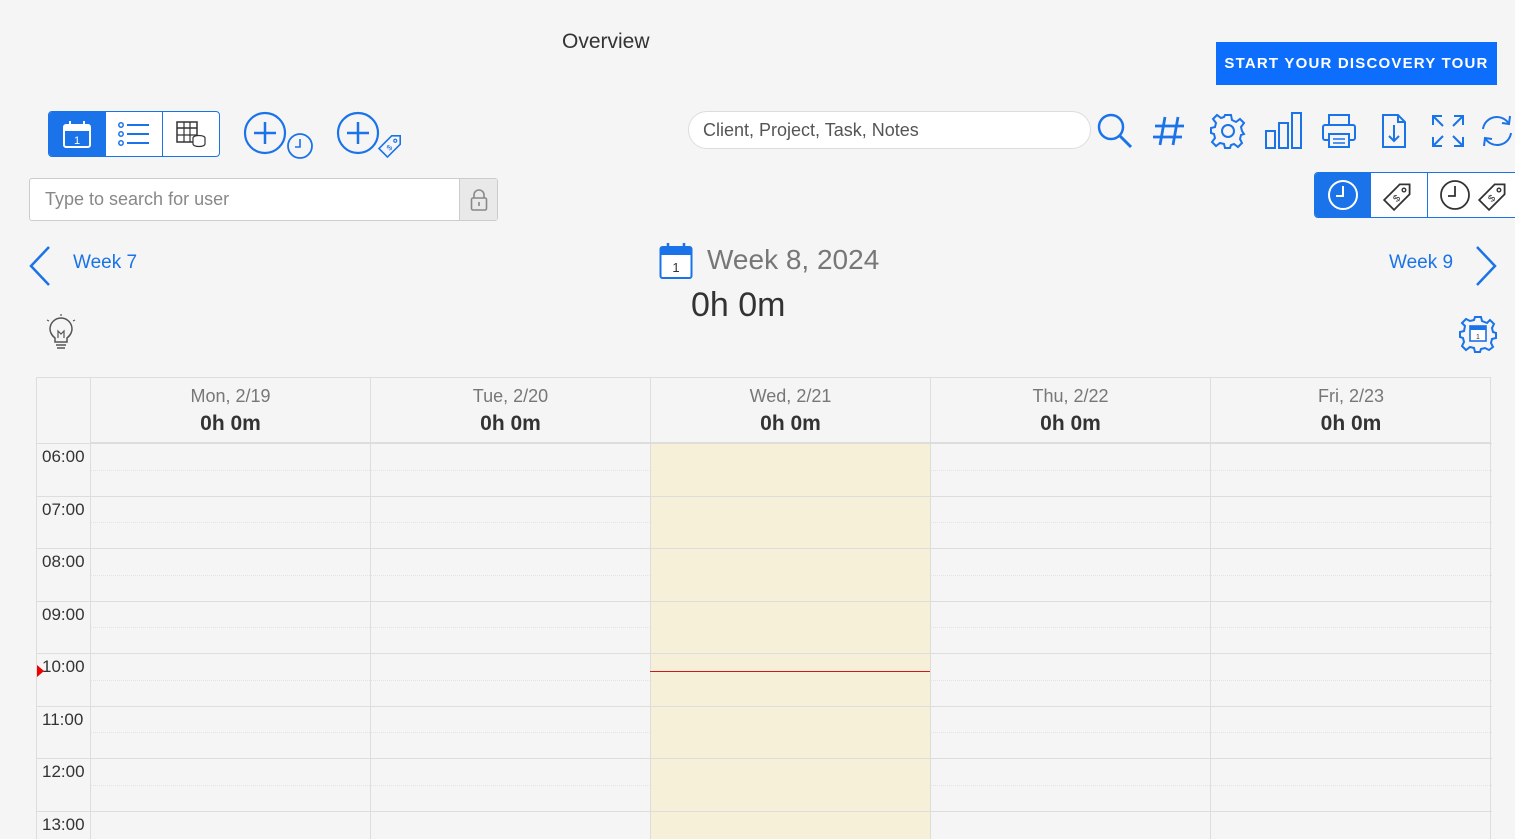 Image resolution: width=1515 pixels, height=839 pixels. I want to click on entry-type-toggle: $ $, so click(1414, 195).